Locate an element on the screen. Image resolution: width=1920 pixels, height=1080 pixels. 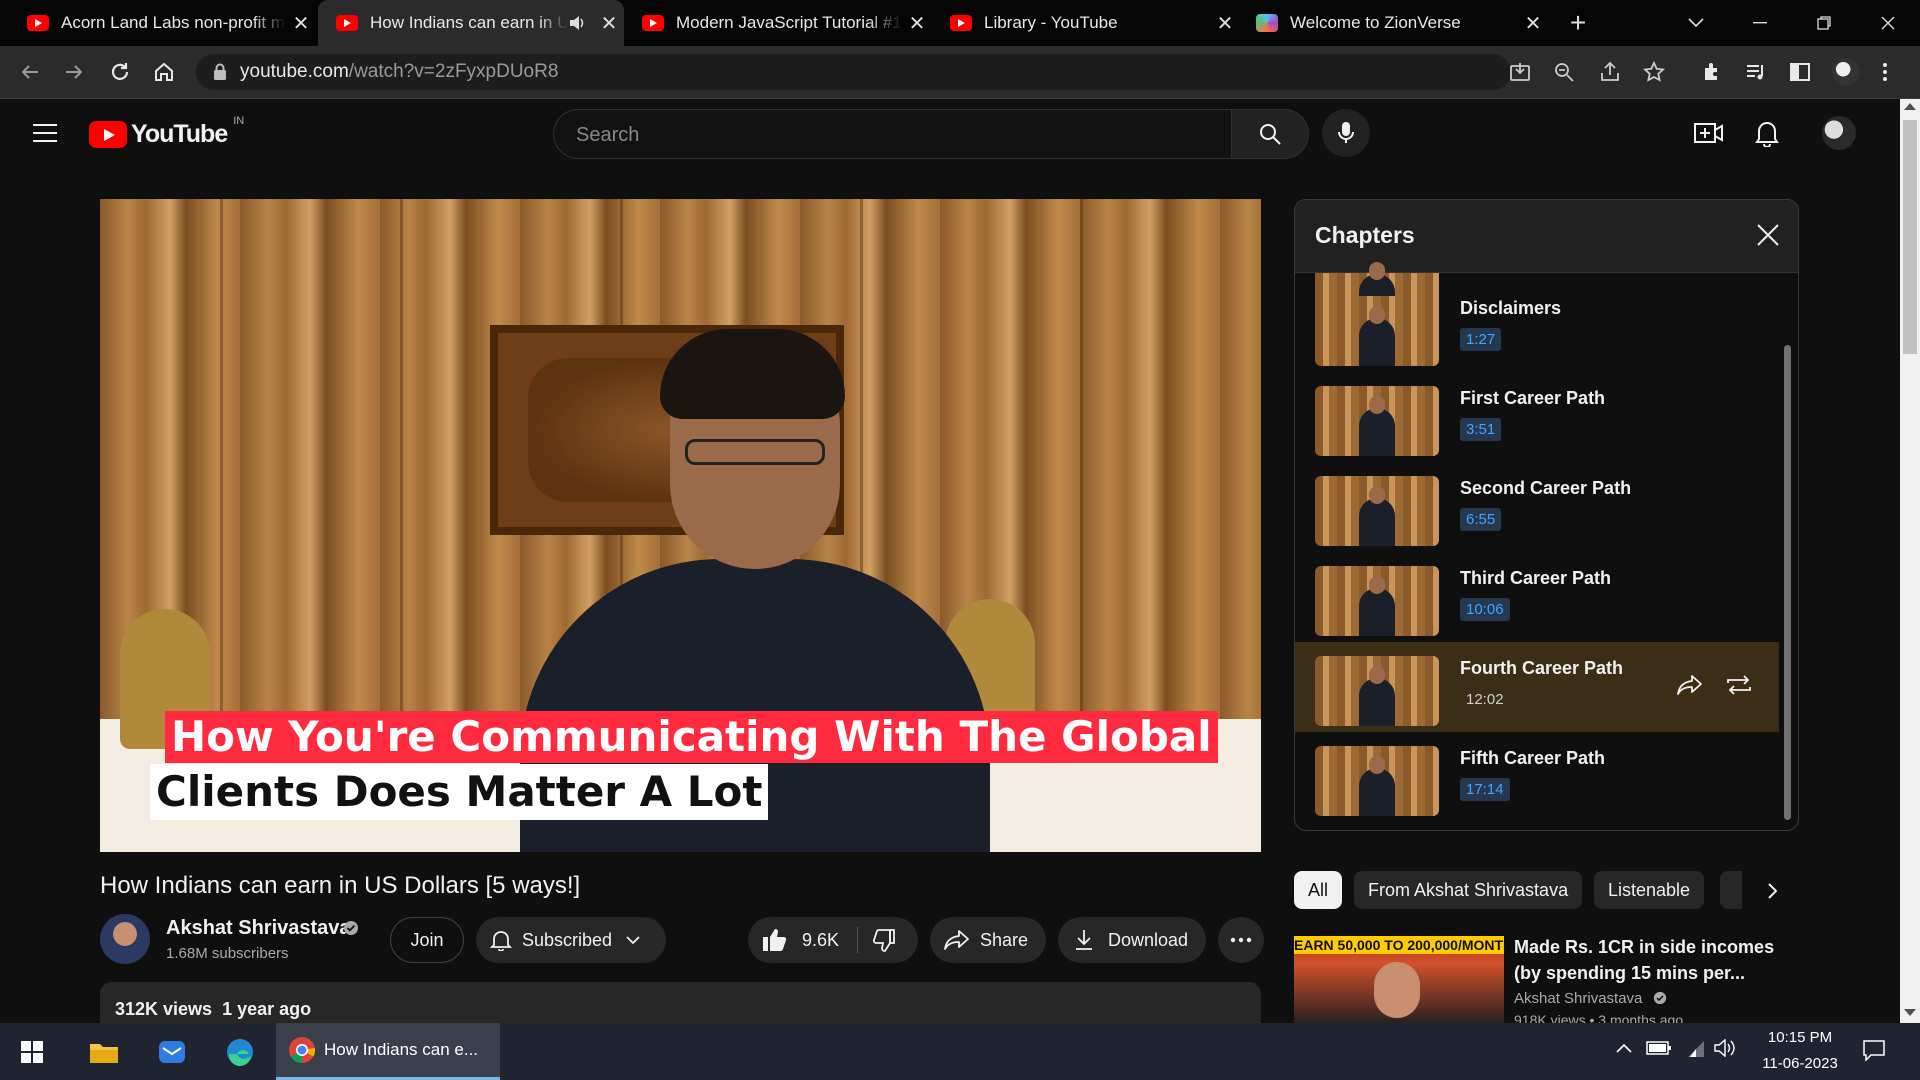
channel-avatar is located at coordinates (125, 939).